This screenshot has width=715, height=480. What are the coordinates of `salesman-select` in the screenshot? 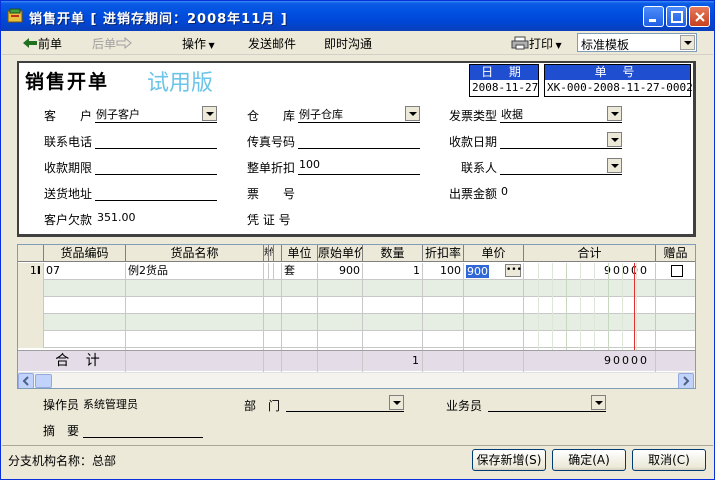 It's located at (547, 403).